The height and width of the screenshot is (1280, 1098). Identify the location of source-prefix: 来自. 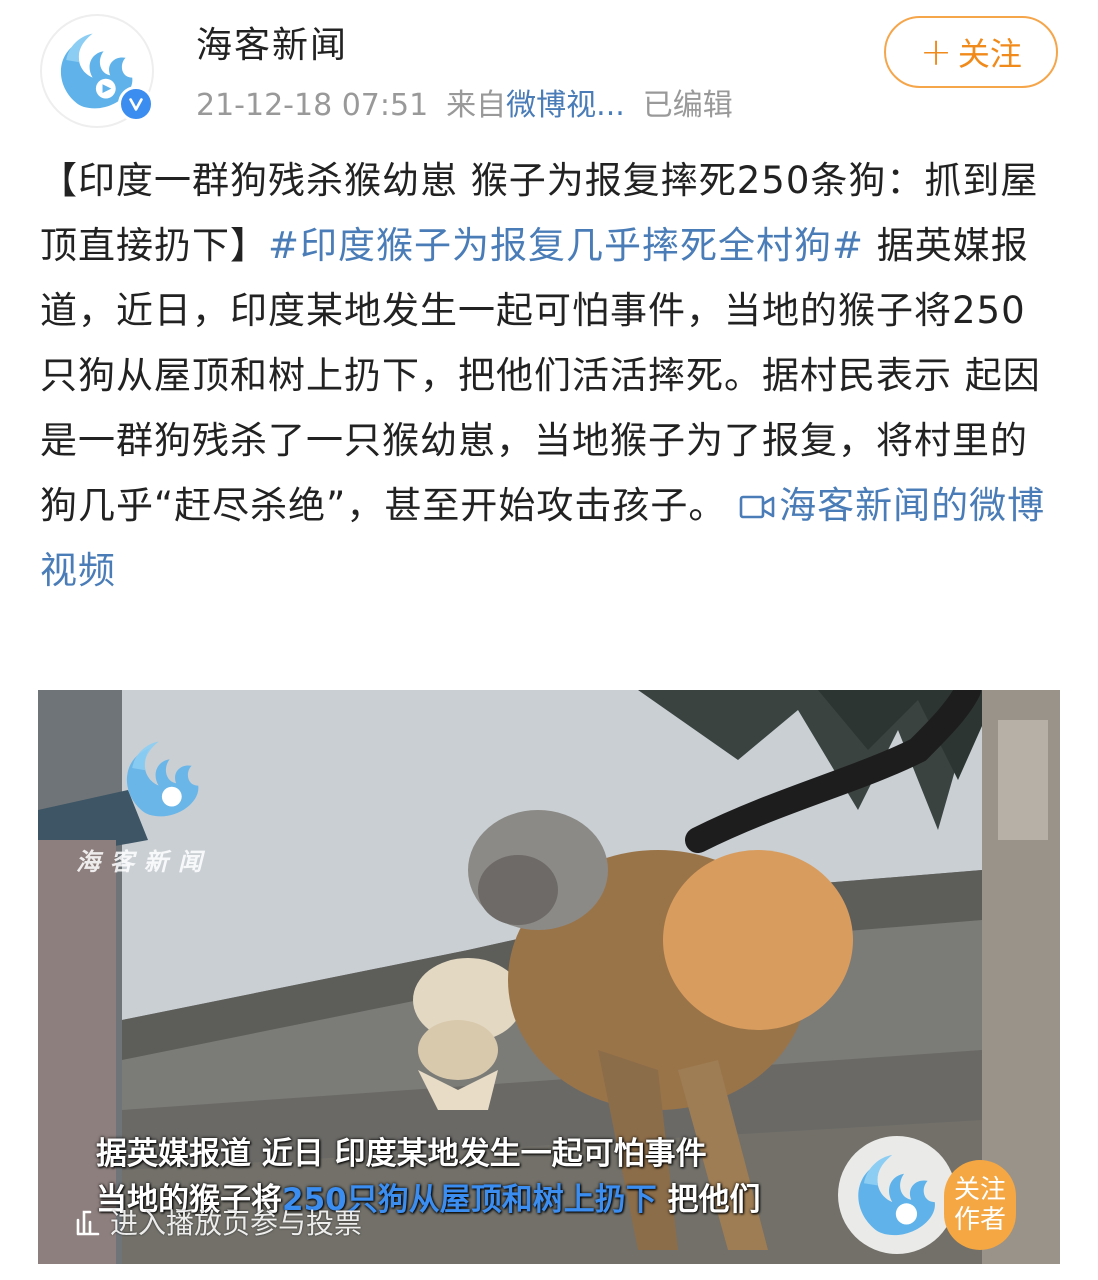
(476, 105).